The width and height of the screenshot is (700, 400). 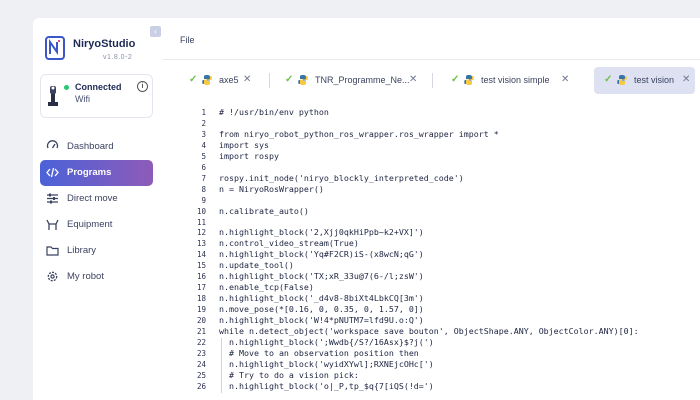 I want to click on code-line: n = NiryoRosWrapper(), so click(x=271, y=189).